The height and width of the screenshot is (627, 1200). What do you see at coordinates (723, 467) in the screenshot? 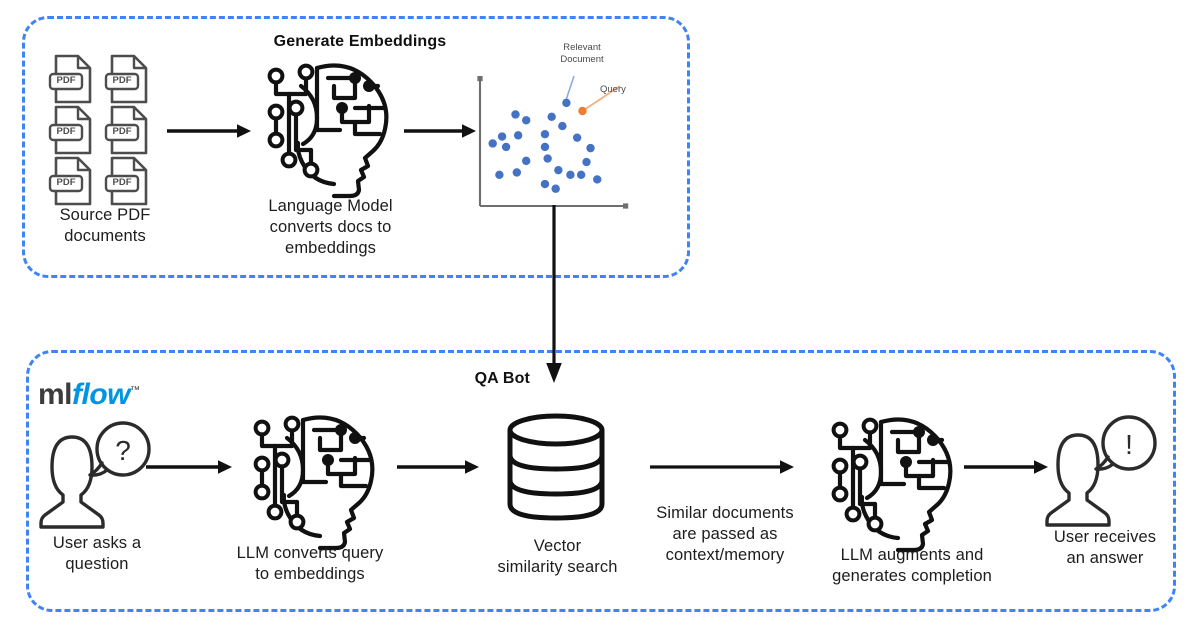
I see `arrow-context-transfer-icon` at bounding box center [723, 467].